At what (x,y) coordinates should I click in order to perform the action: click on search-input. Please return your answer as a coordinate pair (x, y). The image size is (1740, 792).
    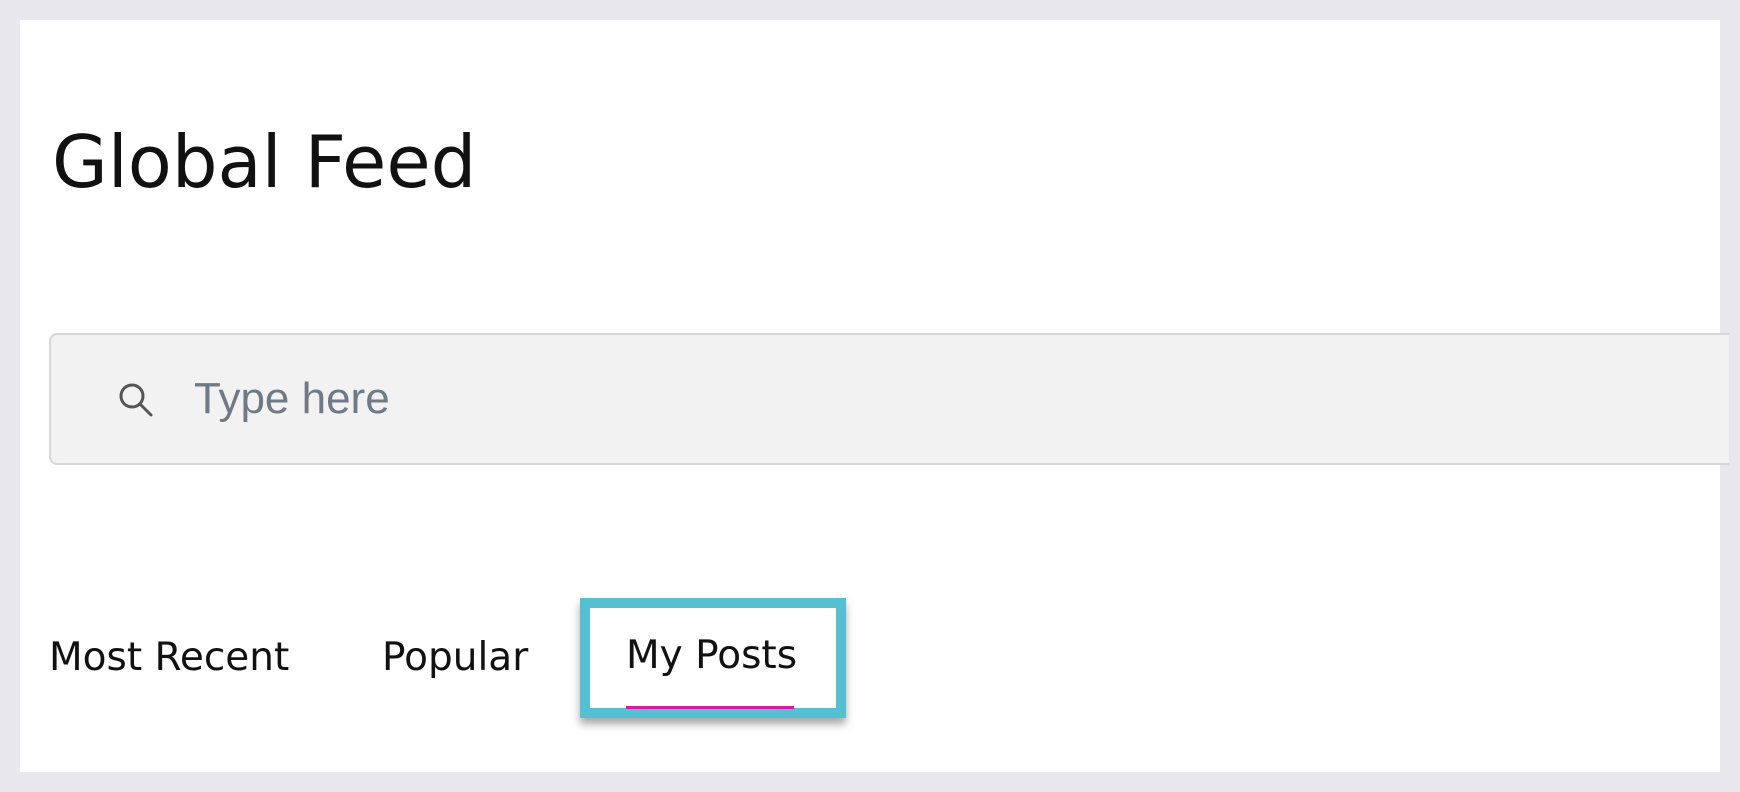
    Looking at the image, I should click on (644, 399).